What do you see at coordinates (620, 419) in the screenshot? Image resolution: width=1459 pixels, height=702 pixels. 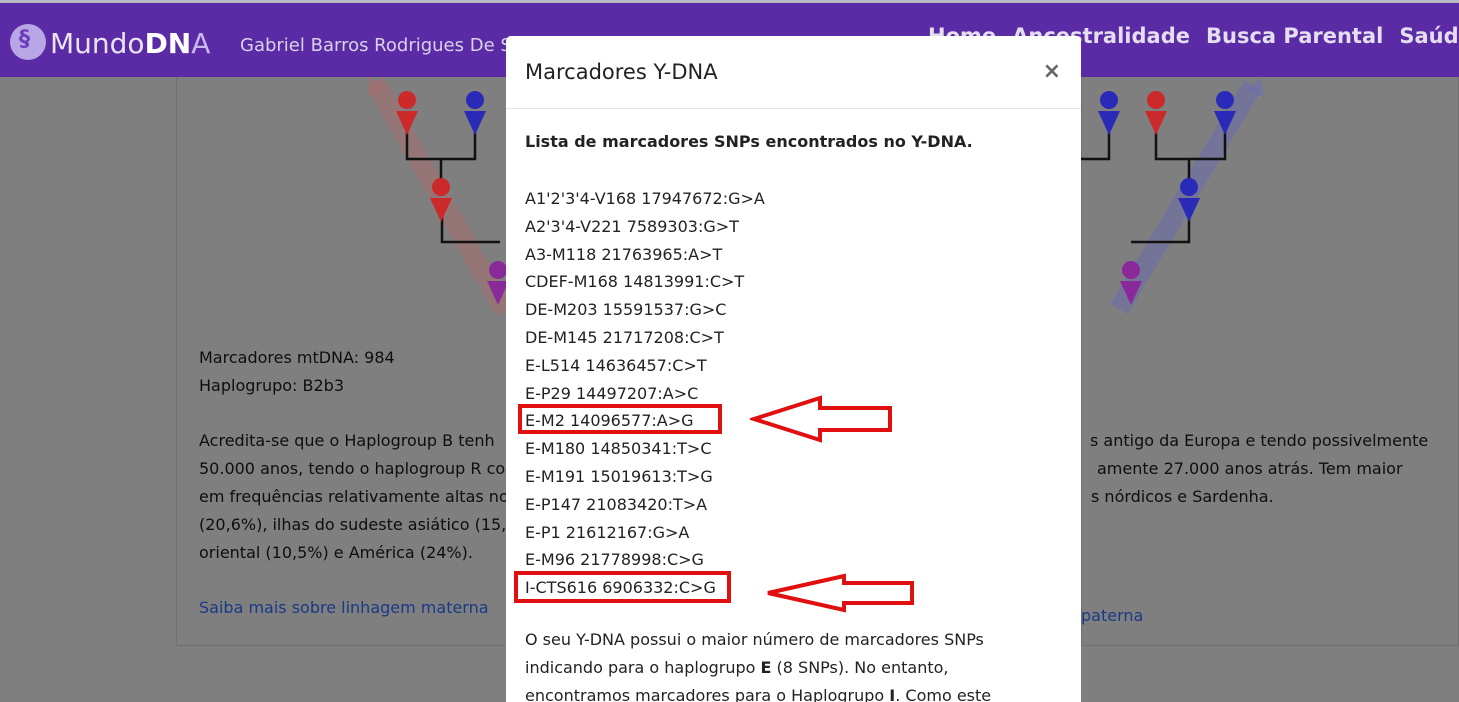 I see `highlight-box-e-m2` at bounding box center [620, 419].